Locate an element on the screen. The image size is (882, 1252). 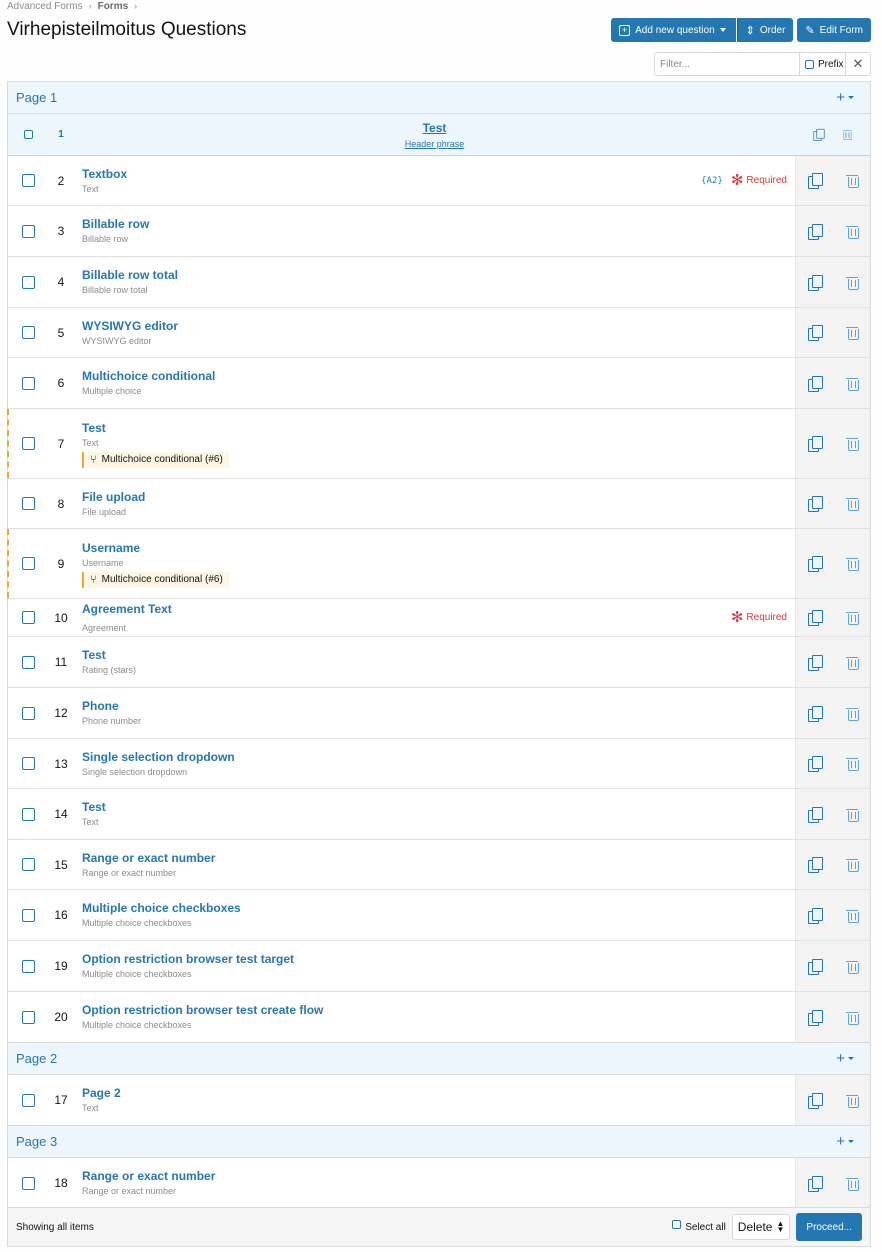
close-icon: ✕ is located at coordinates (858, 64).